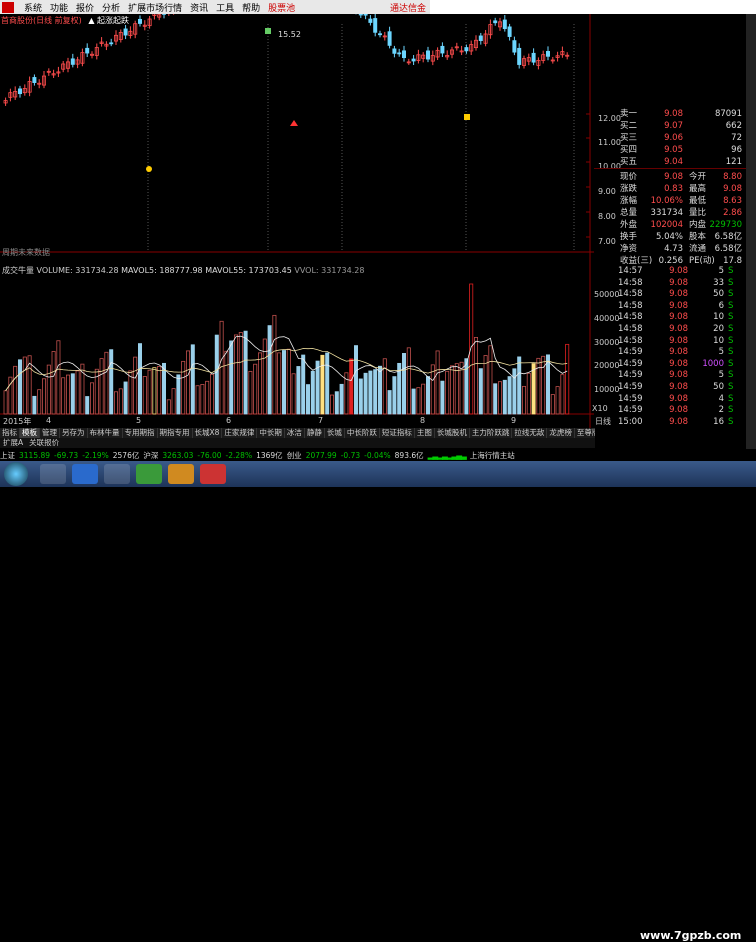 Image resolution: width=756 pixels, height=942 pixels. Describe the element at coordinates (670, 365) in the screenshot. I see `tick-row: 14:599.081000S` at that location.